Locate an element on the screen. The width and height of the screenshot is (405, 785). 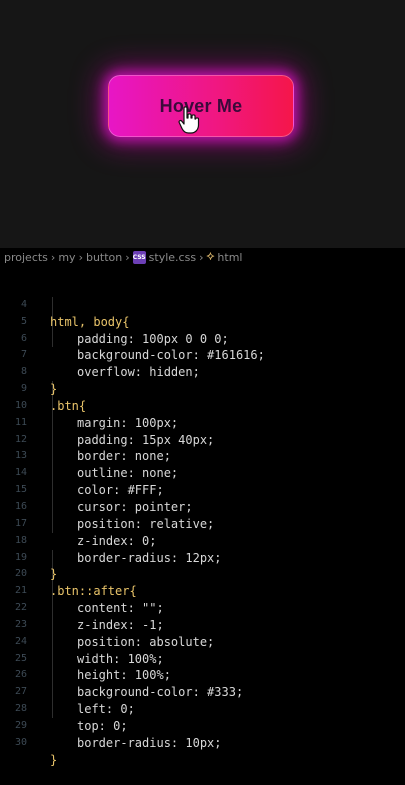
code-line: 30 } is located at coordinates (202, 742).